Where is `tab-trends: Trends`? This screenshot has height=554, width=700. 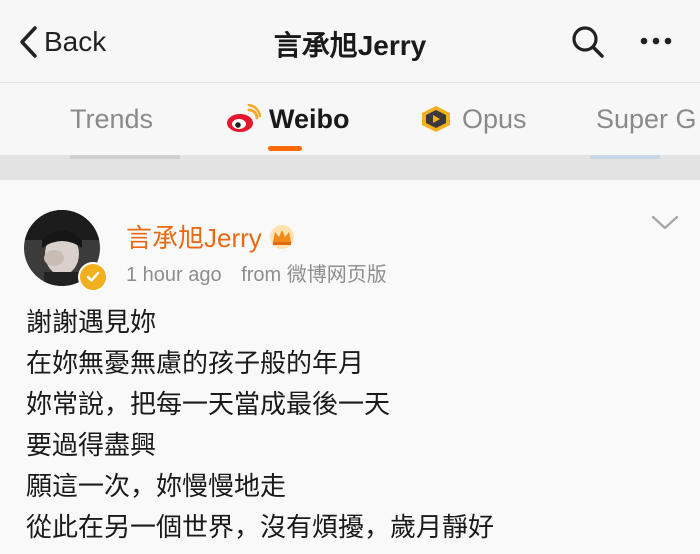 tab-trends: Trends is located at coordinates (111, 119).